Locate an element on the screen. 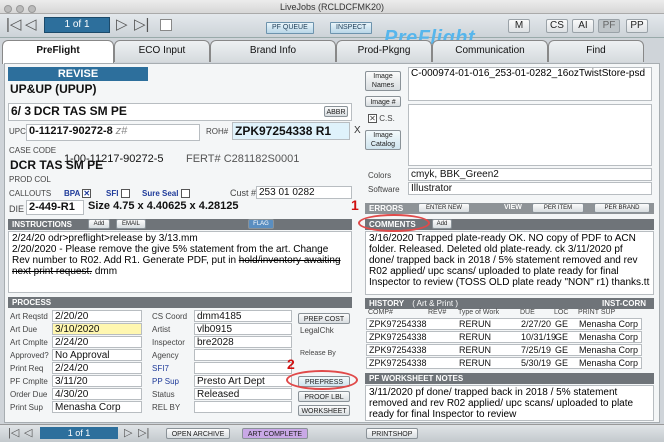 The height and width of the screenshot is (442, 664). table-cell: Menasha Corp is located at coordinates (609, 363).